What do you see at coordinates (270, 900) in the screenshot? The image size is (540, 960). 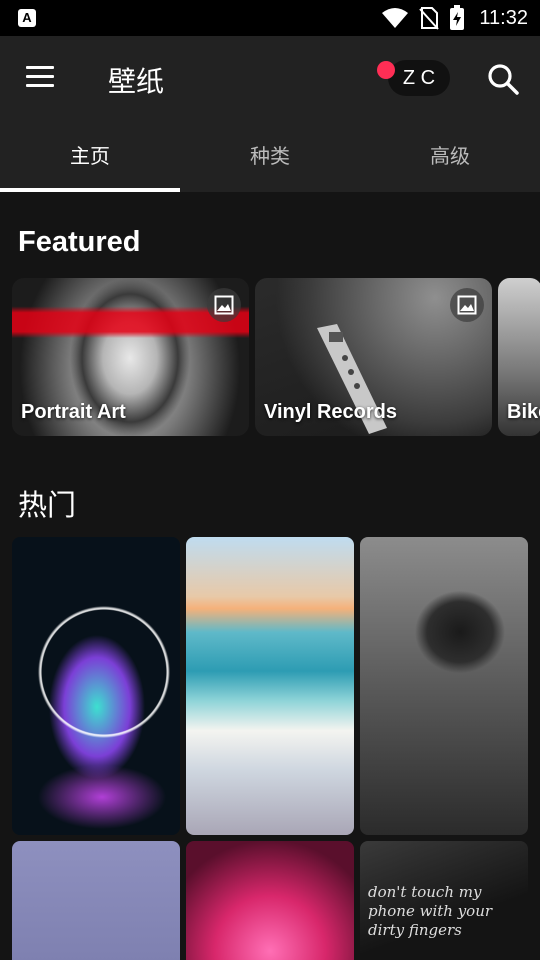 I see `wallpaper-tile-pink` at bounding box center [270, 900].